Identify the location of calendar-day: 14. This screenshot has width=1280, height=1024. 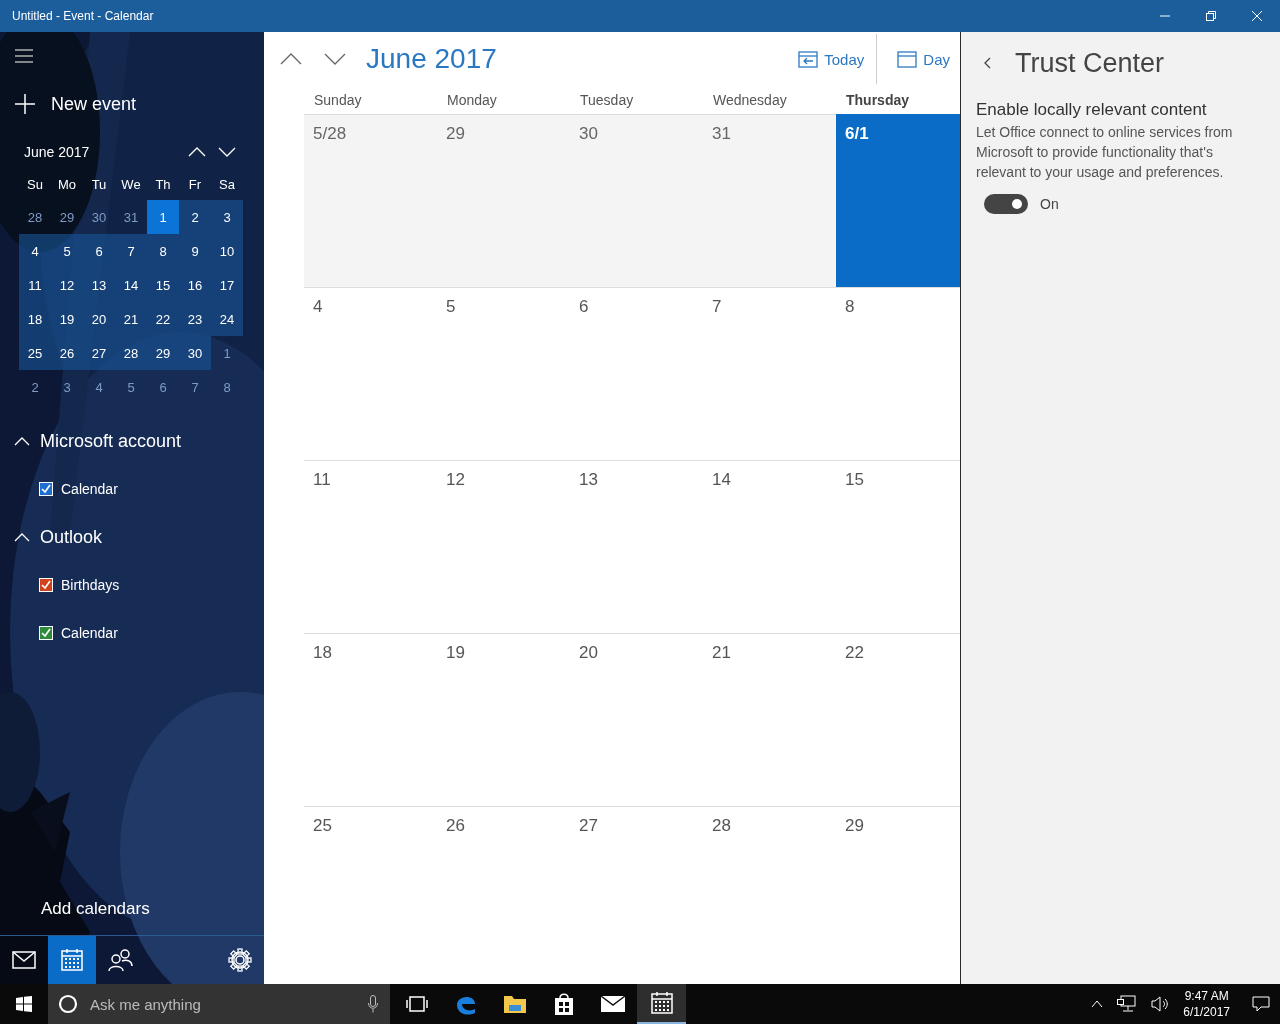
(131, 285).